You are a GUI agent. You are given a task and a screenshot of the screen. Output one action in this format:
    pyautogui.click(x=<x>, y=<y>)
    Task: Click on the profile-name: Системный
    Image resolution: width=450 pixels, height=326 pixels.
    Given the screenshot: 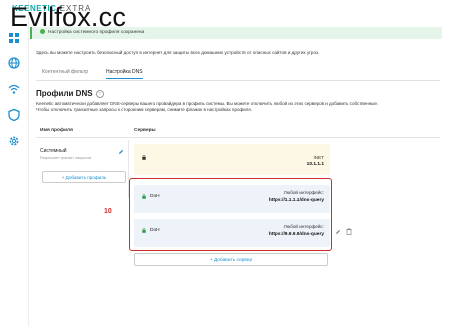 What is the action you would take?
    pyautogui.click(x=53, y=151)
    